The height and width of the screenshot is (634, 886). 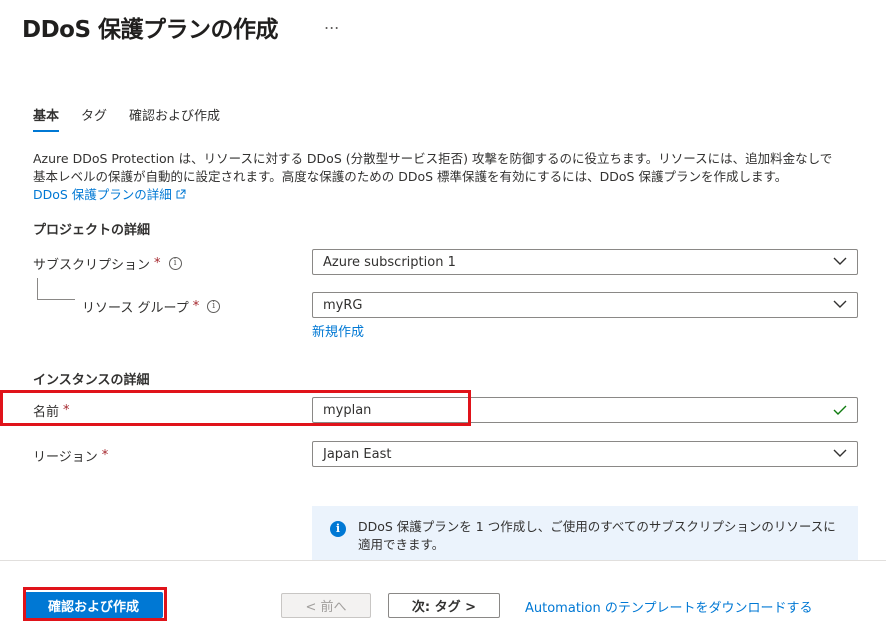 What do you see at coordinates (585, 305) in the screenshot?
I see `resource-group-dropdown: myRG` at bounding box center [585, 305].